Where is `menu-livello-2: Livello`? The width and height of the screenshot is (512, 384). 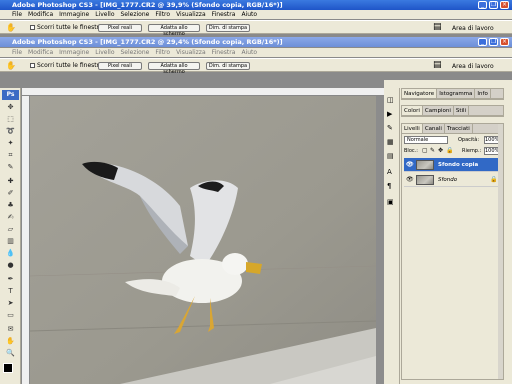
menu-livello-2: Livello is located at coordinates (104, 52).